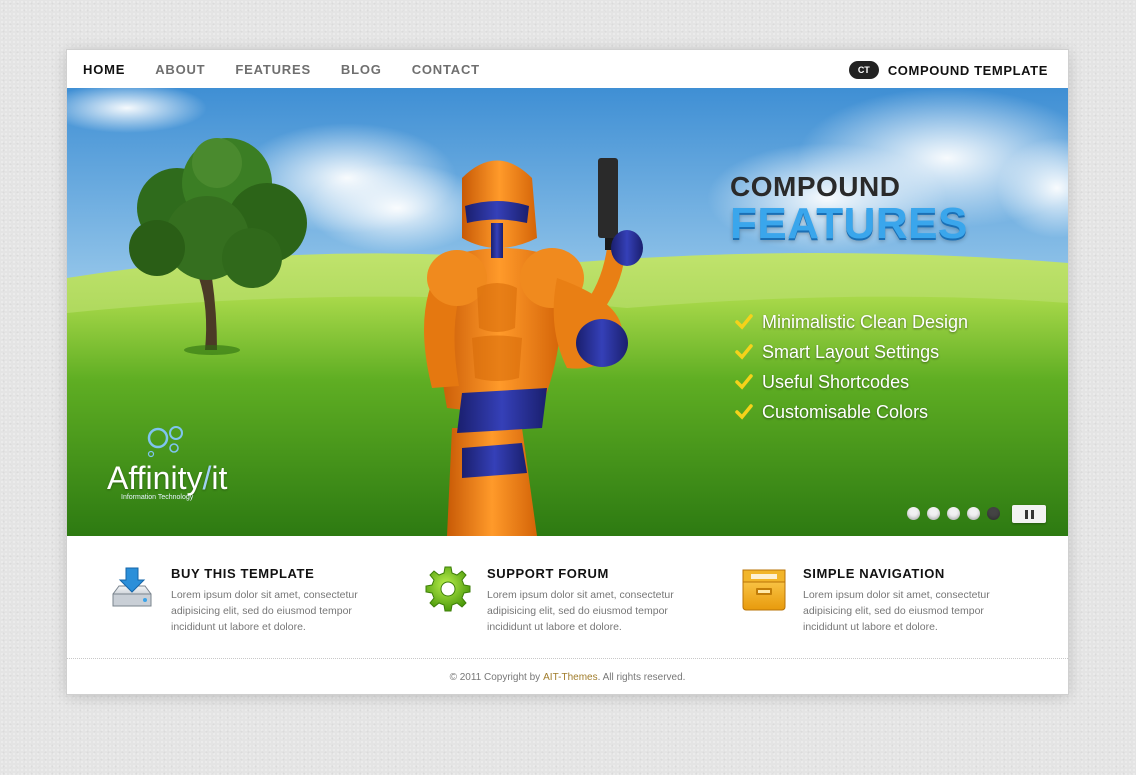 The image size is (1136, 775). I want to click on hero-headline: COMPOUND FEATURES, so click(849, 209).